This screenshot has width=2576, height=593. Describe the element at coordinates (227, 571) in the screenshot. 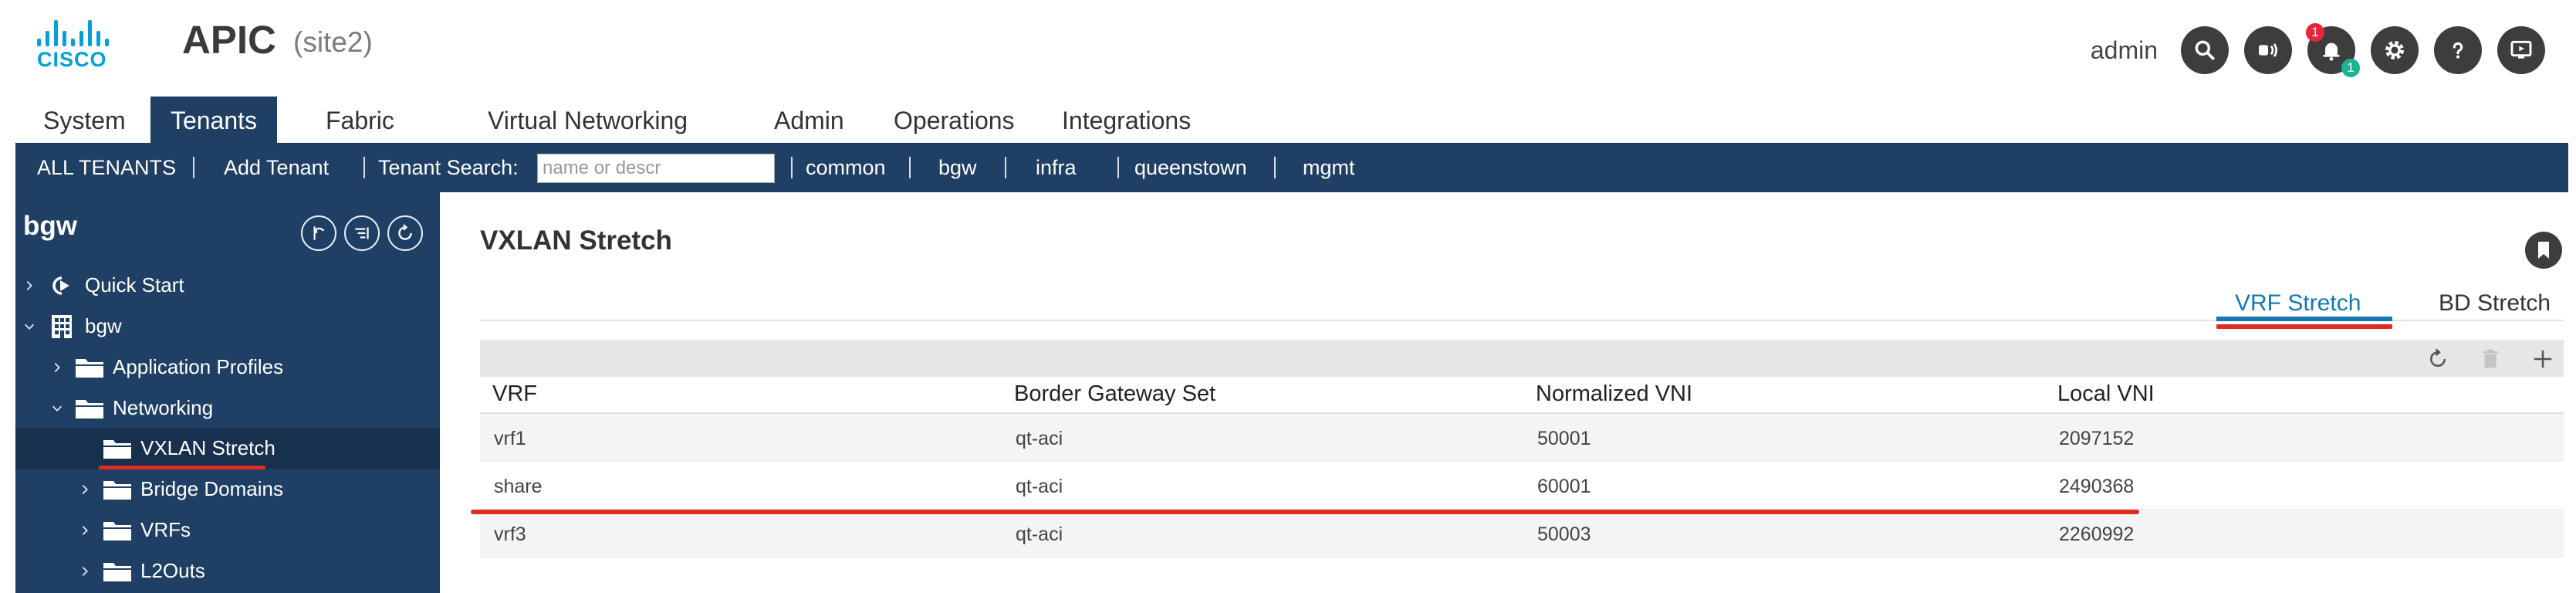

I see `tree-item-l2outs: L2Outs` at that location.